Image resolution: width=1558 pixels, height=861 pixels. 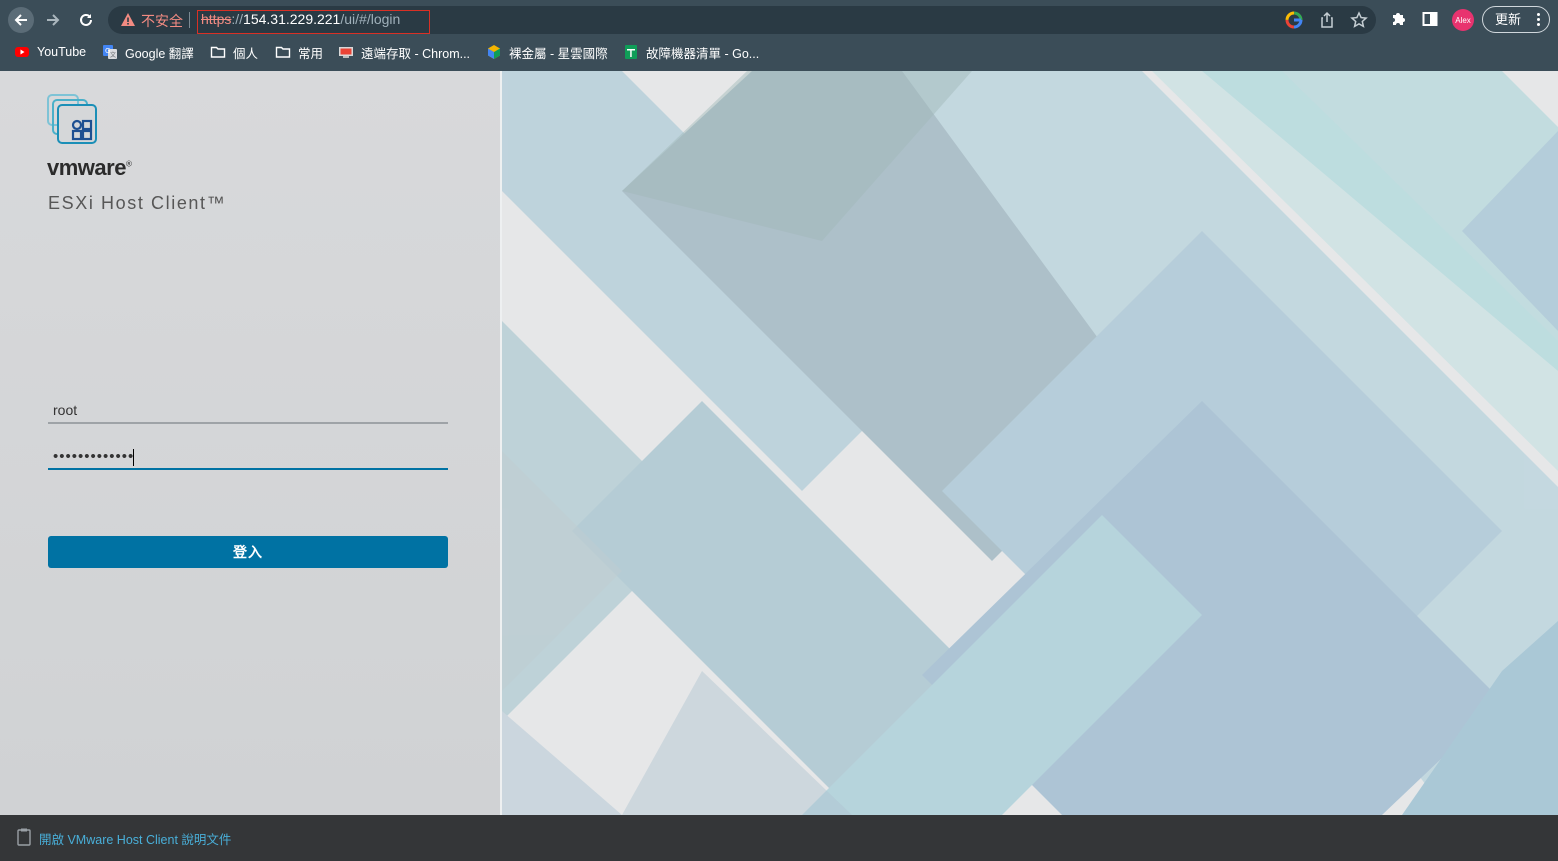 What do you see at coordinates (370, 19) in the screenshot?
I see `url-path: /ui/#/login` at bounding box center [370, 19].